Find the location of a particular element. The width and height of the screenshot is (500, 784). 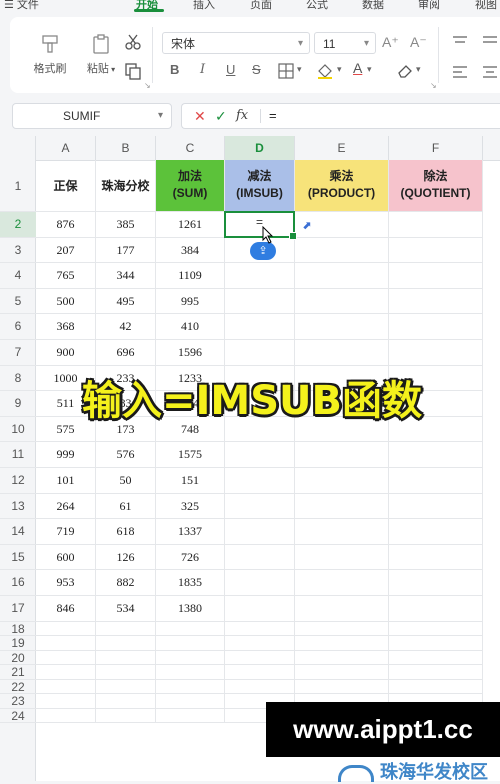

cell-c15: 726 is located at coordinates (190, 557).